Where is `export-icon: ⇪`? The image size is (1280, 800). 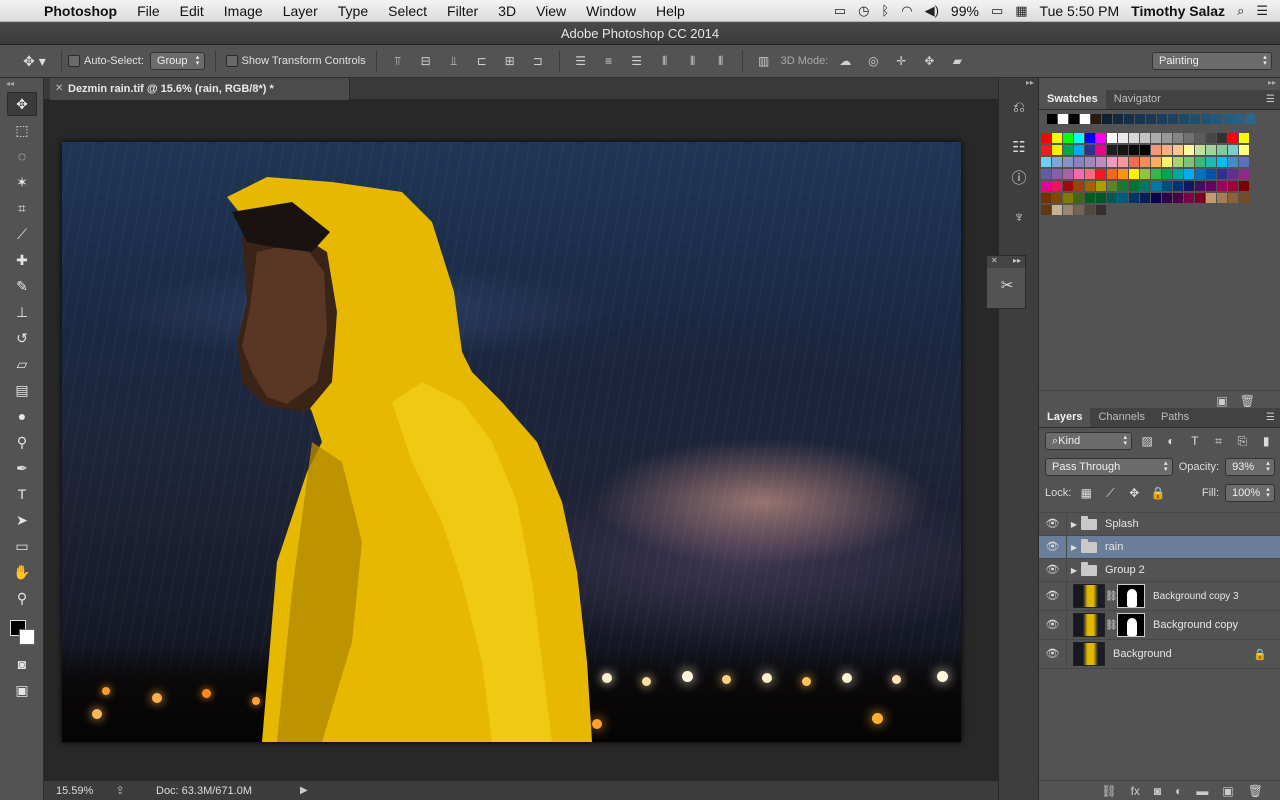
export-icon: ⇪ is located at coordinates (120, 790).